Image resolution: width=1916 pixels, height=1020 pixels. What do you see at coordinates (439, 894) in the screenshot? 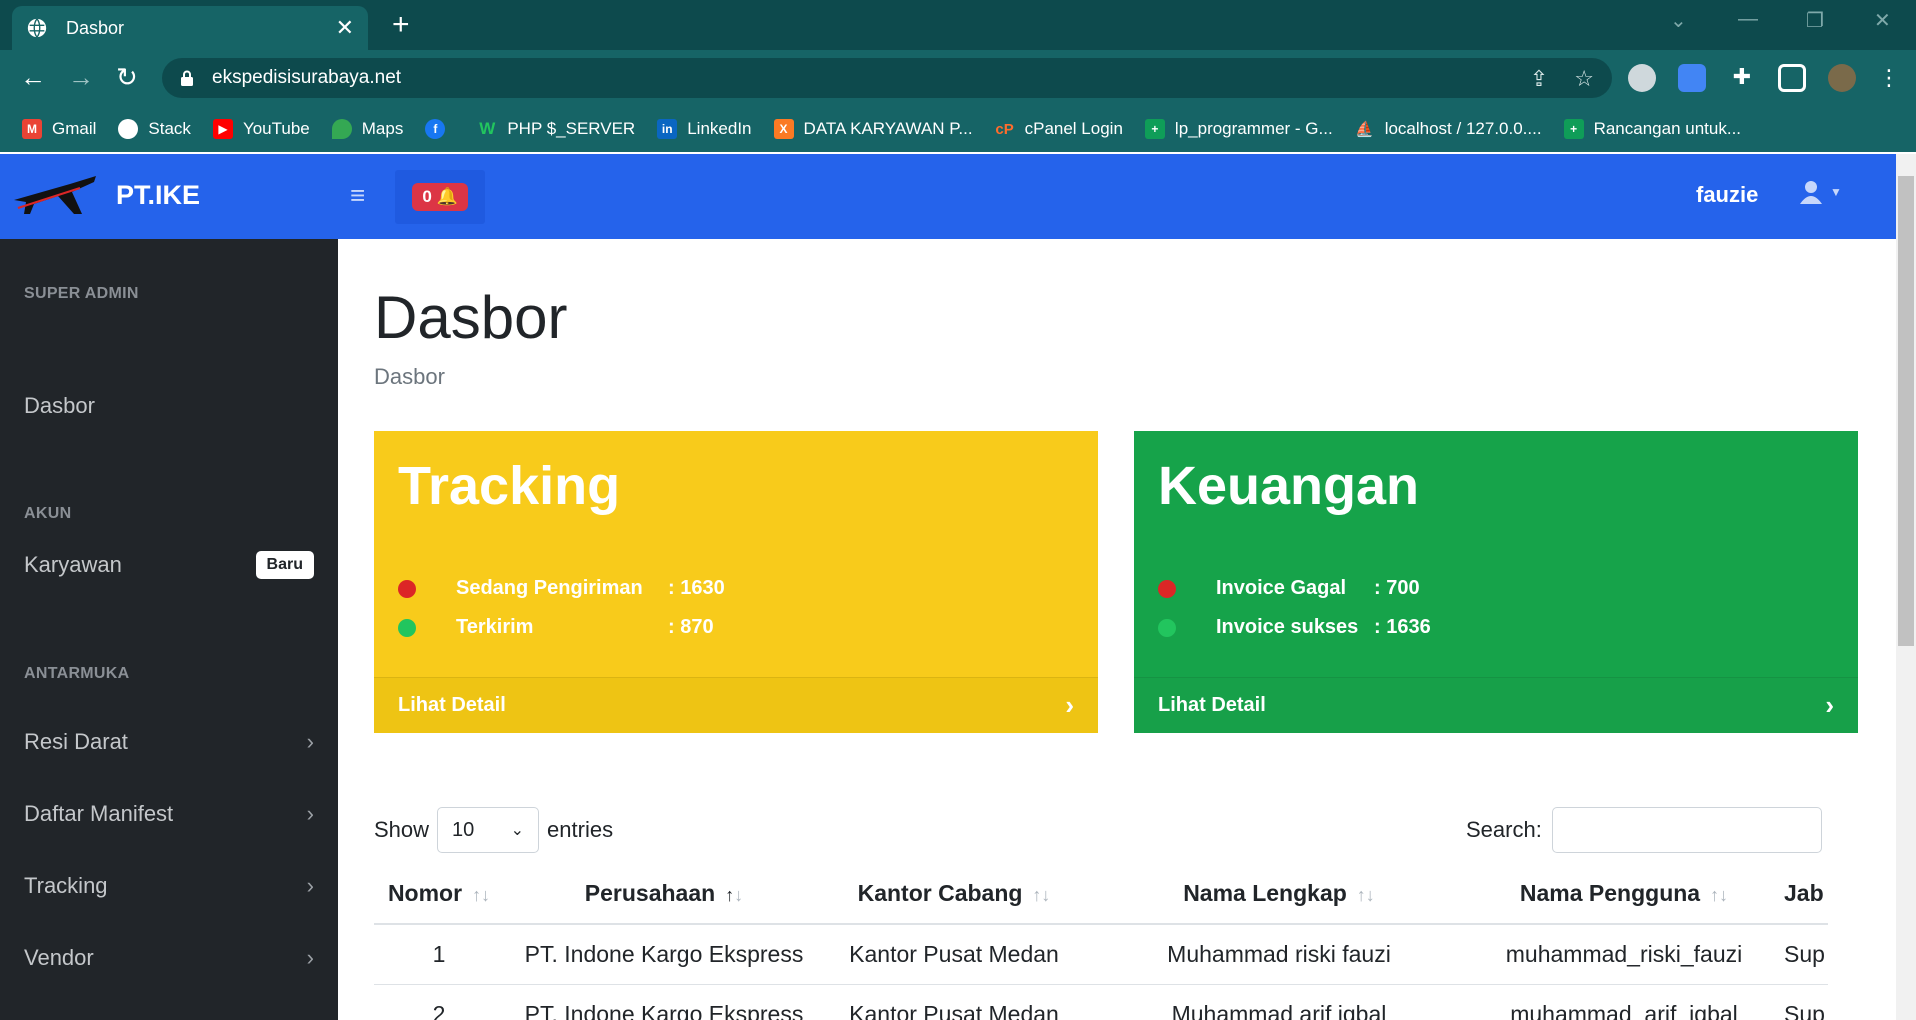
I see `column-header-nomor: Nomor ↑↓` at bounding box center [439, 894].